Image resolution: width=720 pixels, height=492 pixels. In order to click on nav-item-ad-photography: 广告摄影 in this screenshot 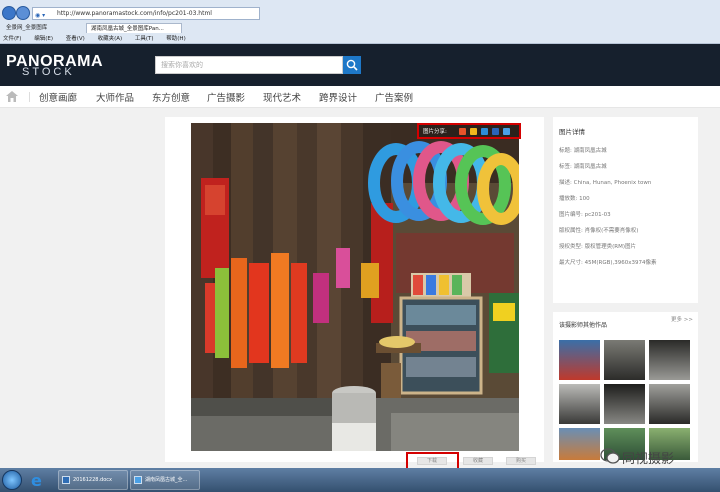, I will do `click(226, 97)`.